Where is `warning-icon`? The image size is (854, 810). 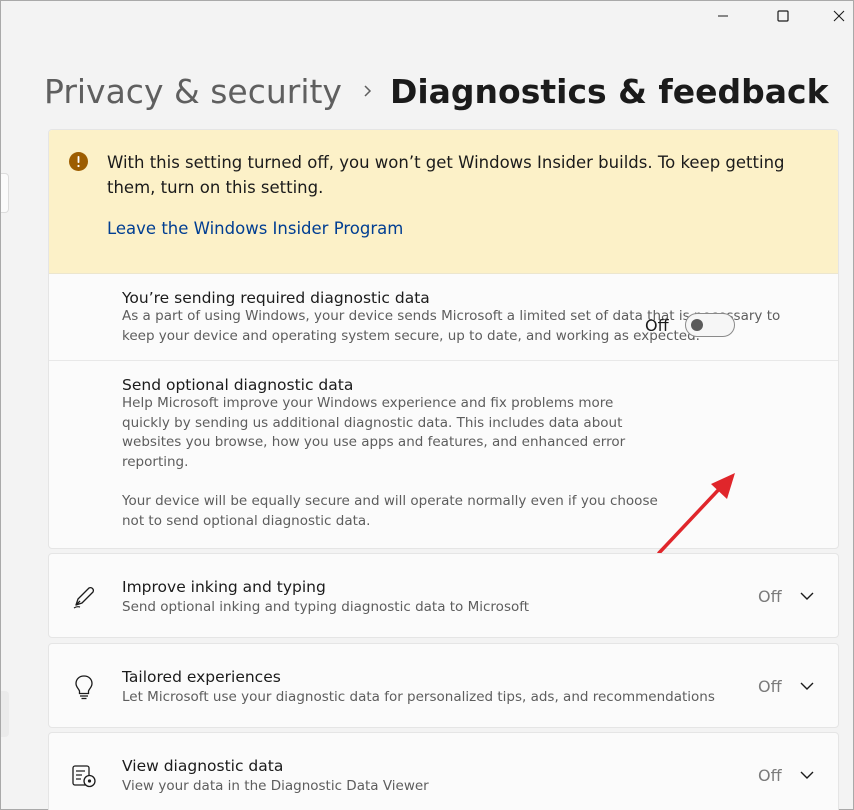
warning-icon is located at coordinates (78, 161).